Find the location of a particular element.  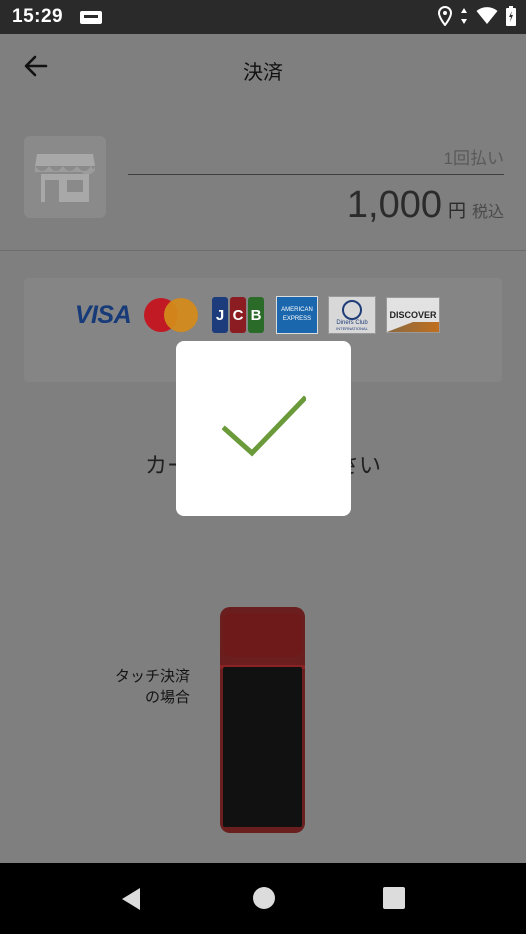

success-dialog is located at coordinates (263, 428).